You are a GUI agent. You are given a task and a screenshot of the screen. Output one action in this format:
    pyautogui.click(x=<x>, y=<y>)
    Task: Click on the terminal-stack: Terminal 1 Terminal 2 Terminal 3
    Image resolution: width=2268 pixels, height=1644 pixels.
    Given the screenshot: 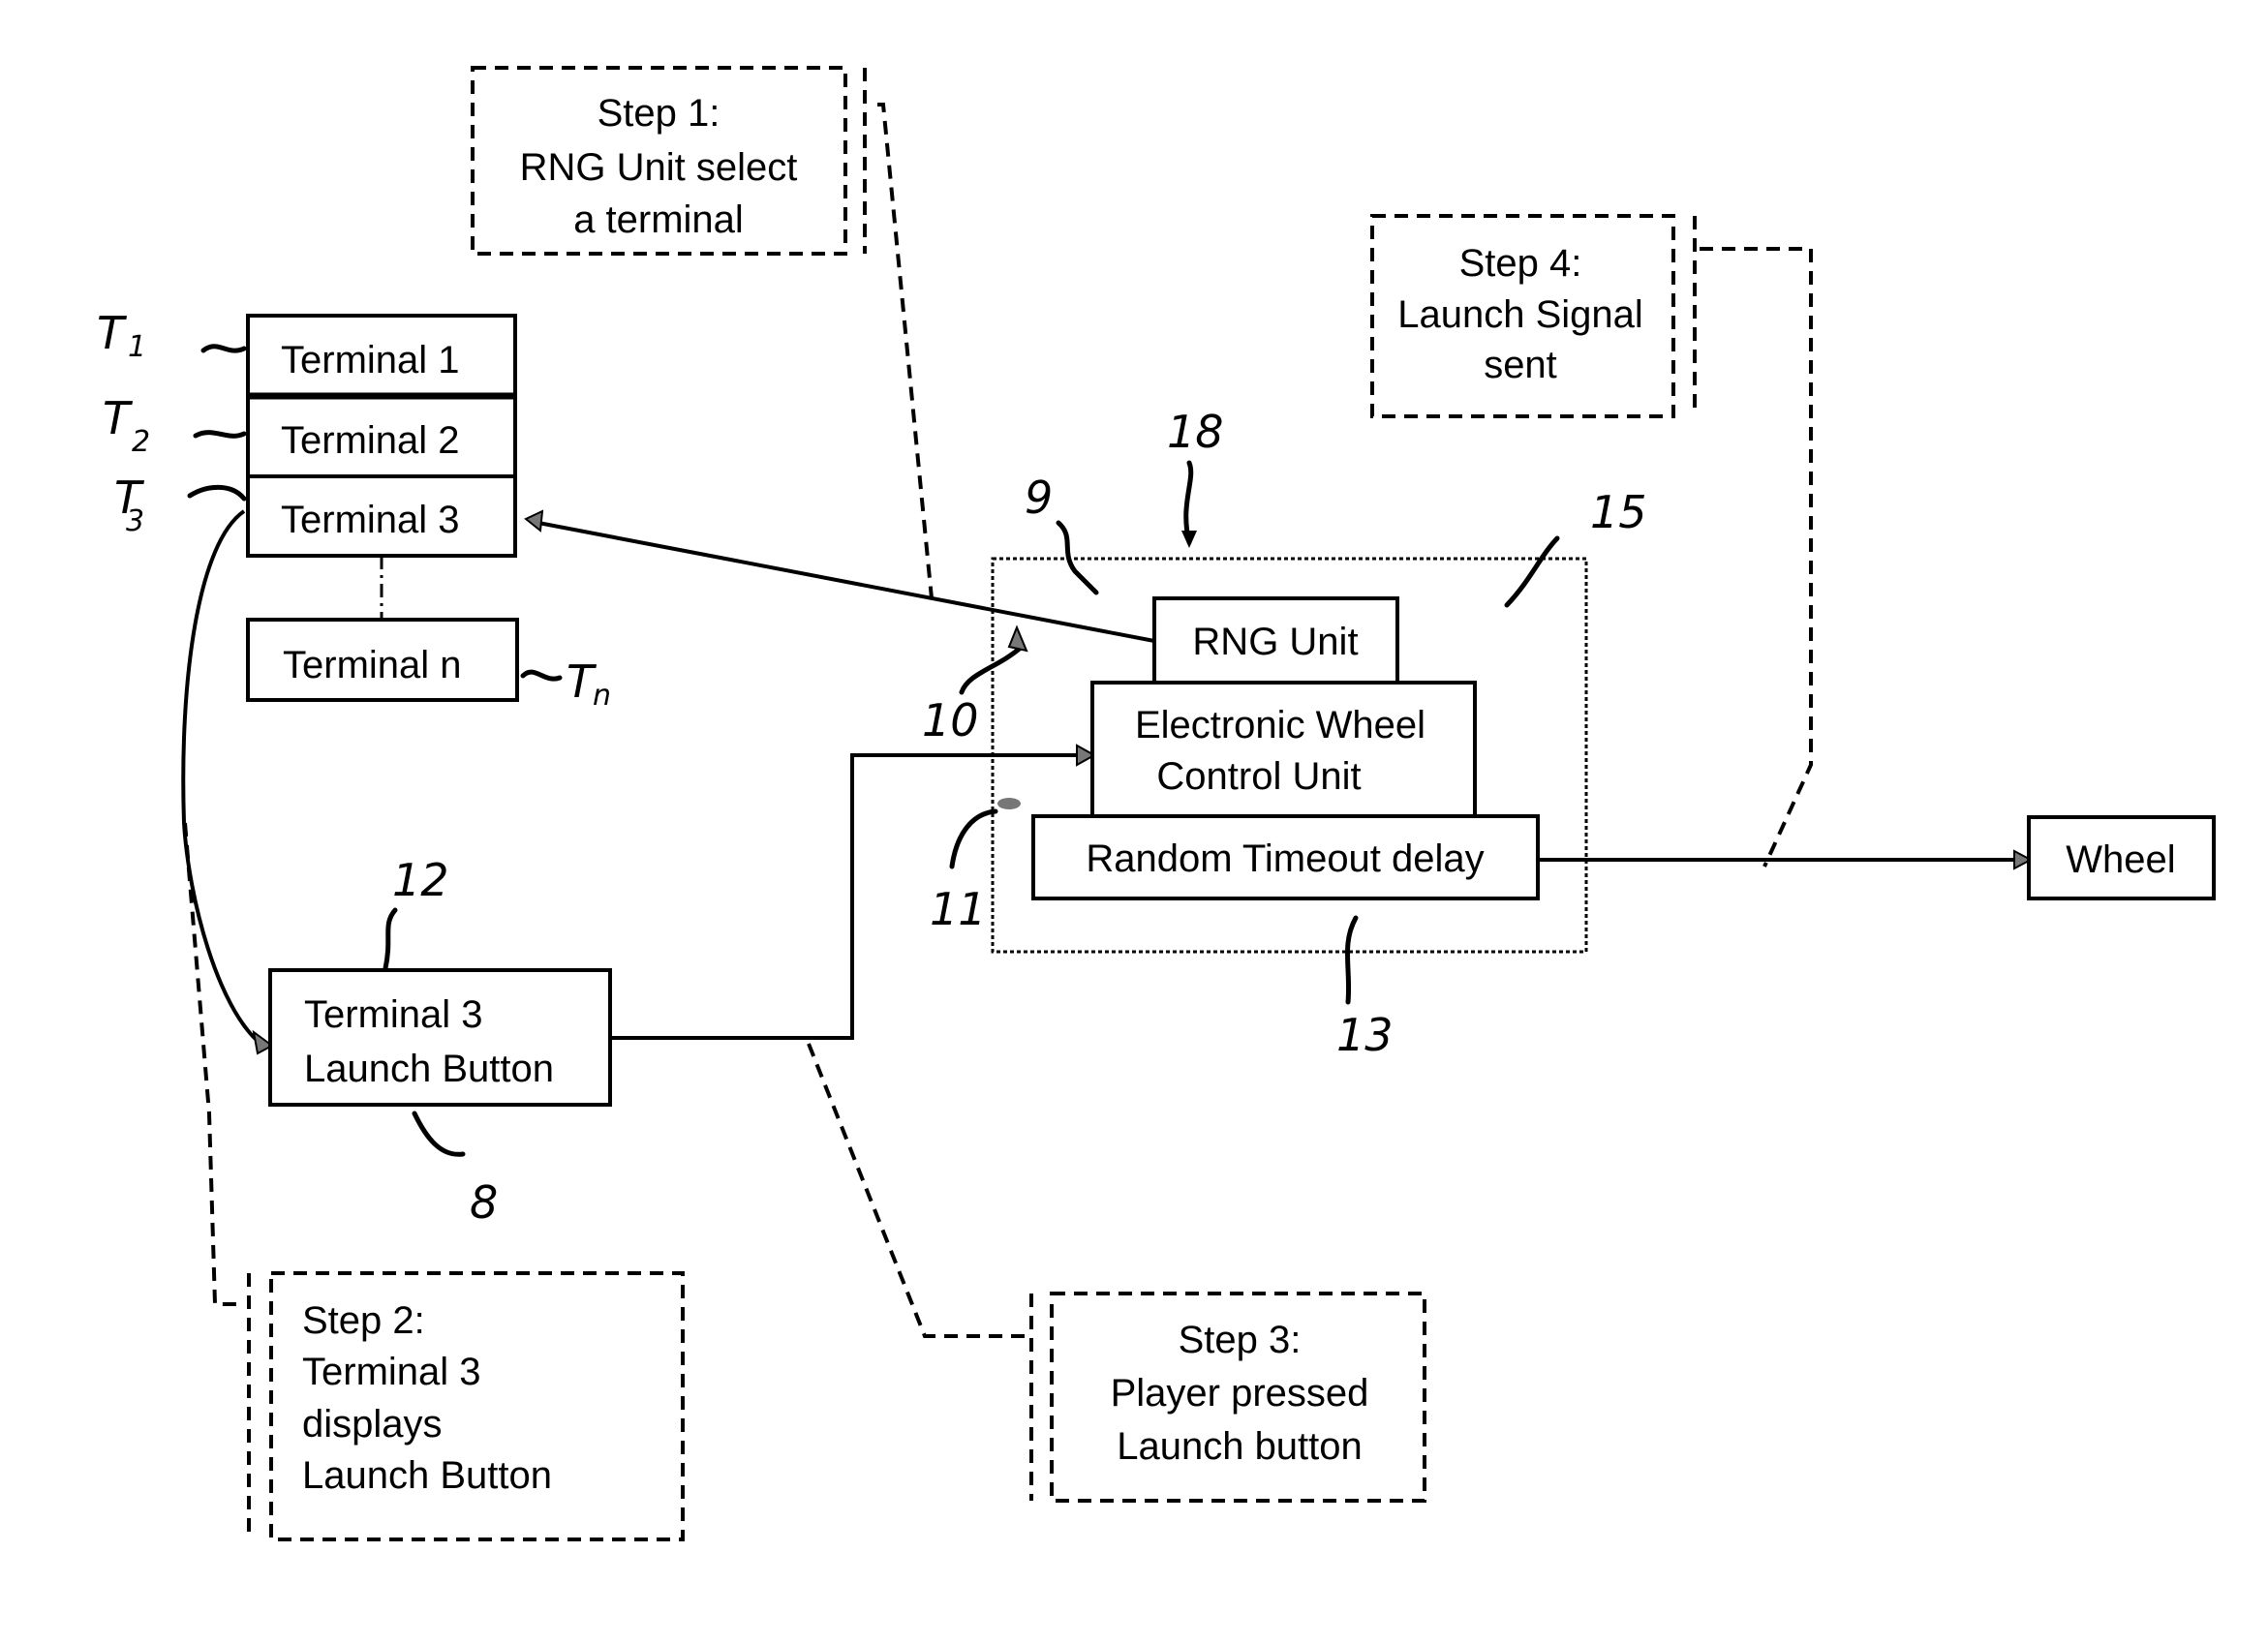 What is the action you would take?
    pyautogui.click(x=382, y=436)
    